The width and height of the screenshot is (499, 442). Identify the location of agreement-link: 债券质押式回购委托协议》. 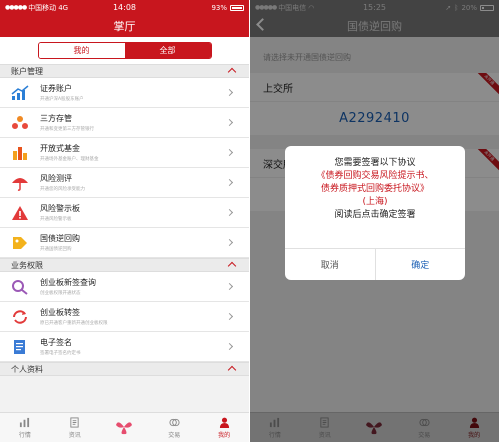
(375, 189).